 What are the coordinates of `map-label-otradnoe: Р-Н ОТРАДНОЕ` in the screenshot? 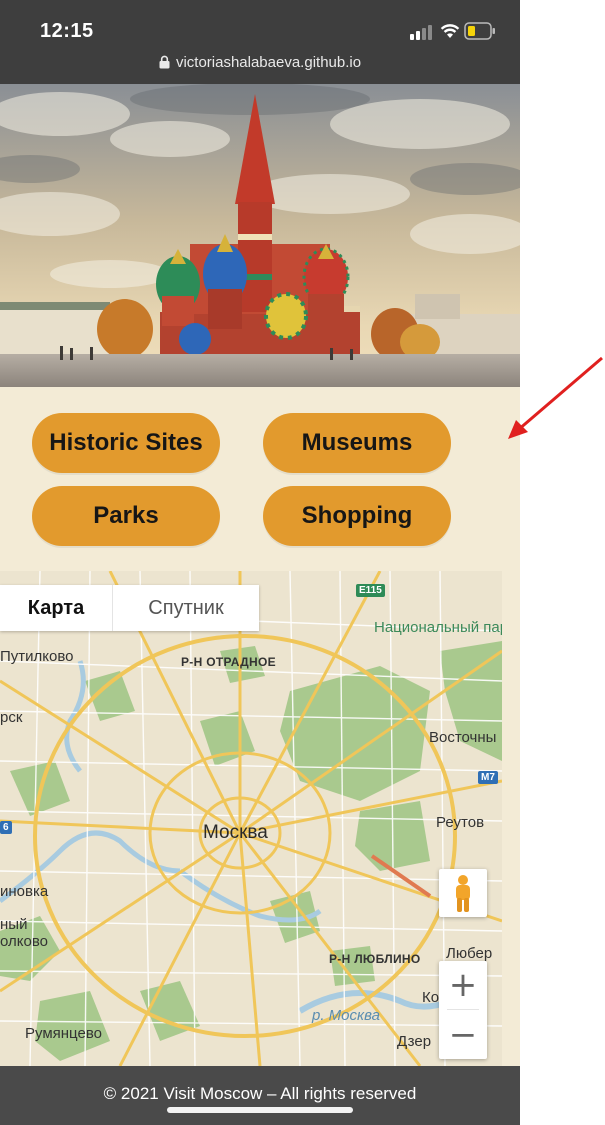 It's located at (228, 662).